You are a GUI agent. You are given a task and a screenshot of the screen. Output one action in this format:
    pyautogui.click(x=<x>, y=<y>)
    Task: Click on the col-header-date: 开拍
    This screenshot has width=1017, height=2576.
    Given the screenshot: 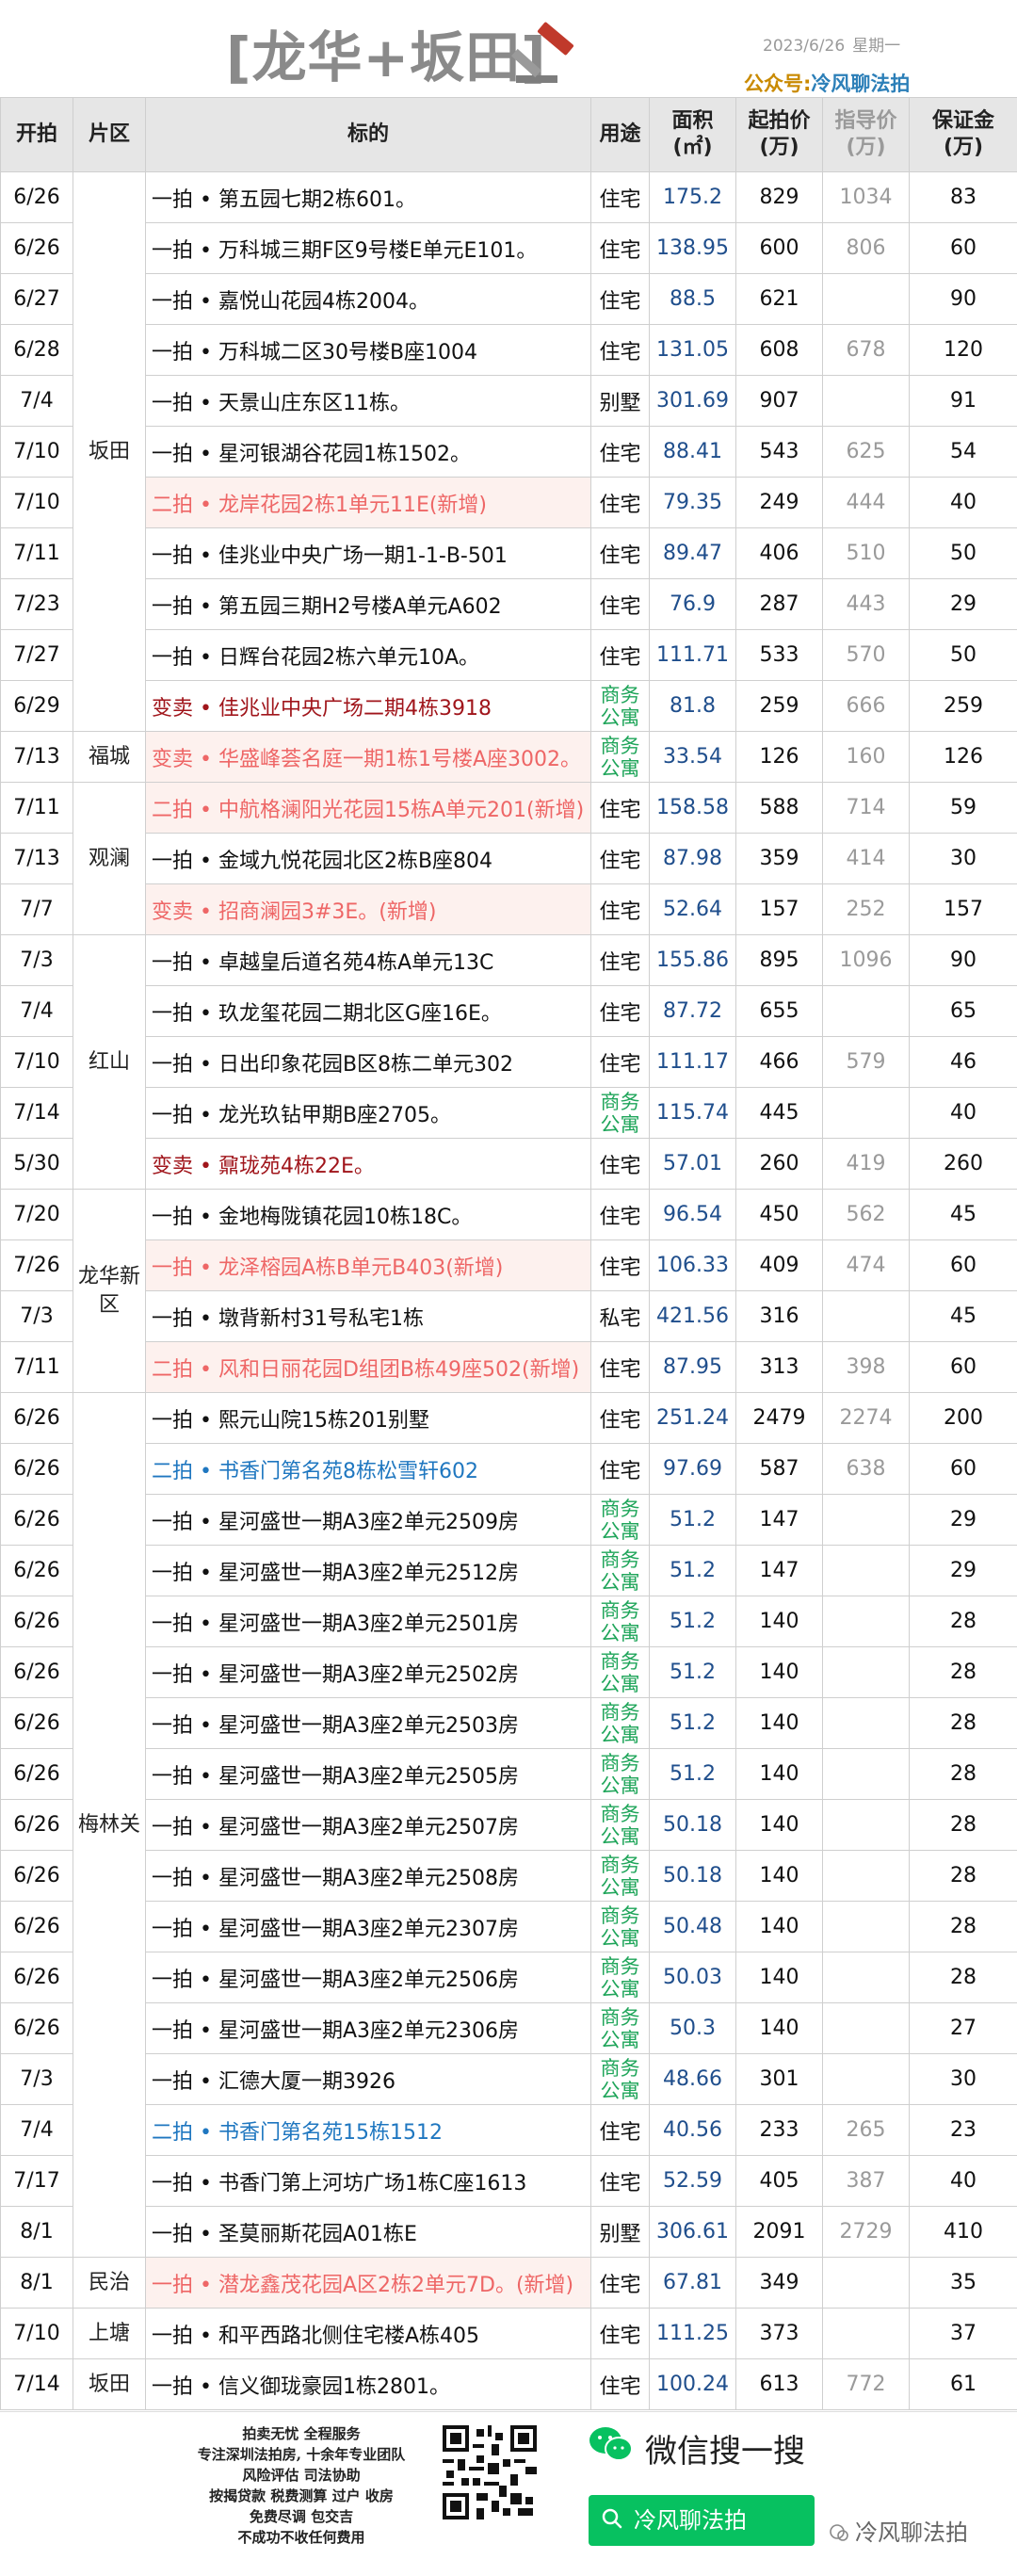 What is the action you would take?
    pyautogui.click(x=36, y=134)
    